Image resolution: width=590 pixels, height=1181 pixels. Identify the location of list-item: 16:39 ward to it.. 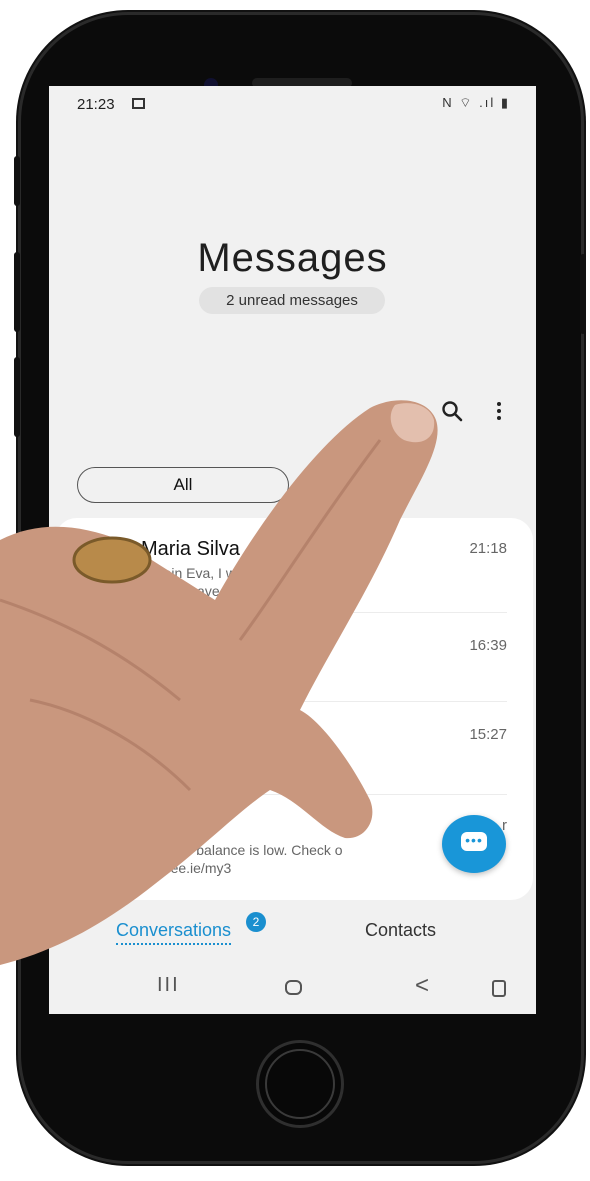
(294, 657).